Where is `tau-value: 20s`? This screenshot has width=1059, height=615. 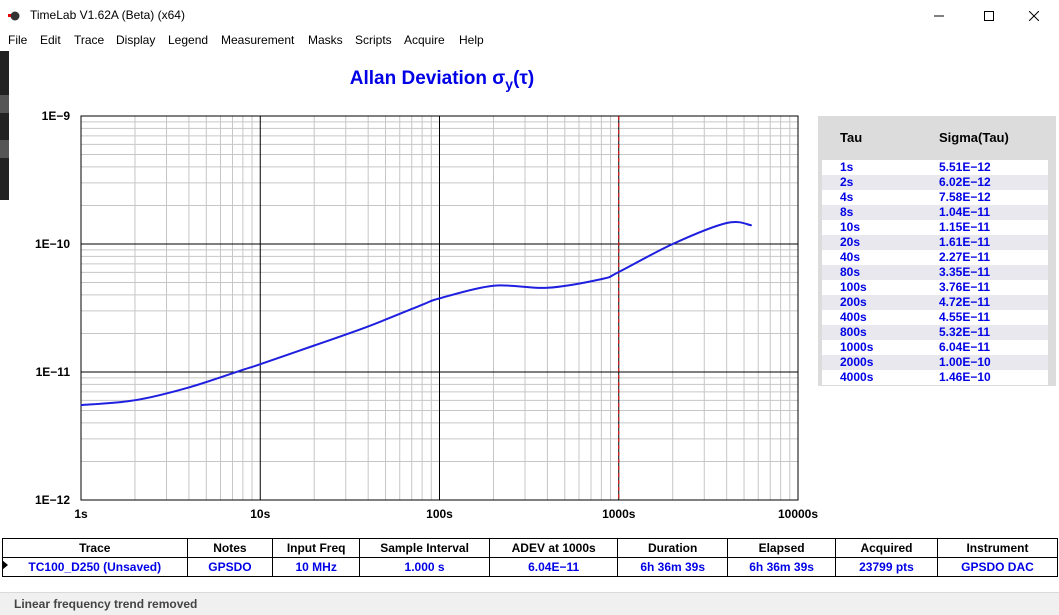
tau-value: 20s is located at coordinates (850, 242).